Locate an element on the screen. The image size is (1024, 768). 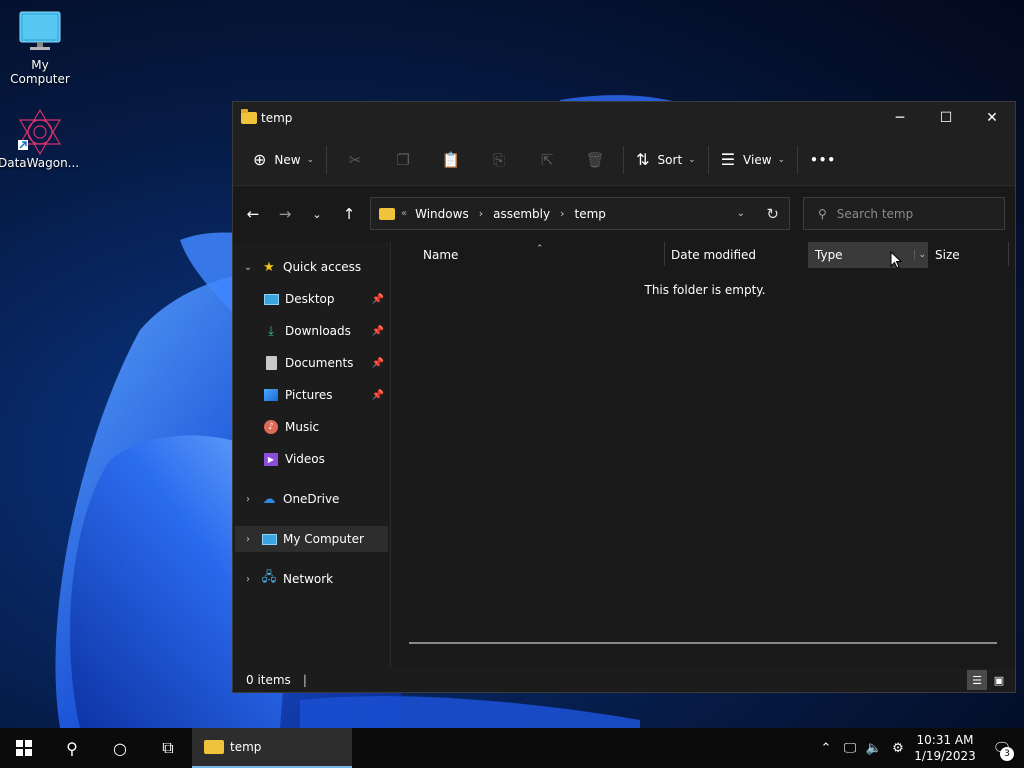
breadcrumb-temp: temp is located at coordinates (590, 214).